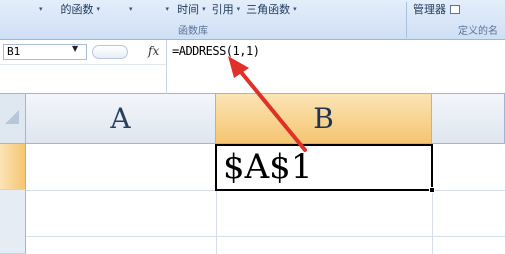 The height and width of the screenshot is (254, 505). What do you see at coordinates (222, 9) in the screenshot?
I see `ribbon-item-label: 引用` at bounding box center [222, 9].